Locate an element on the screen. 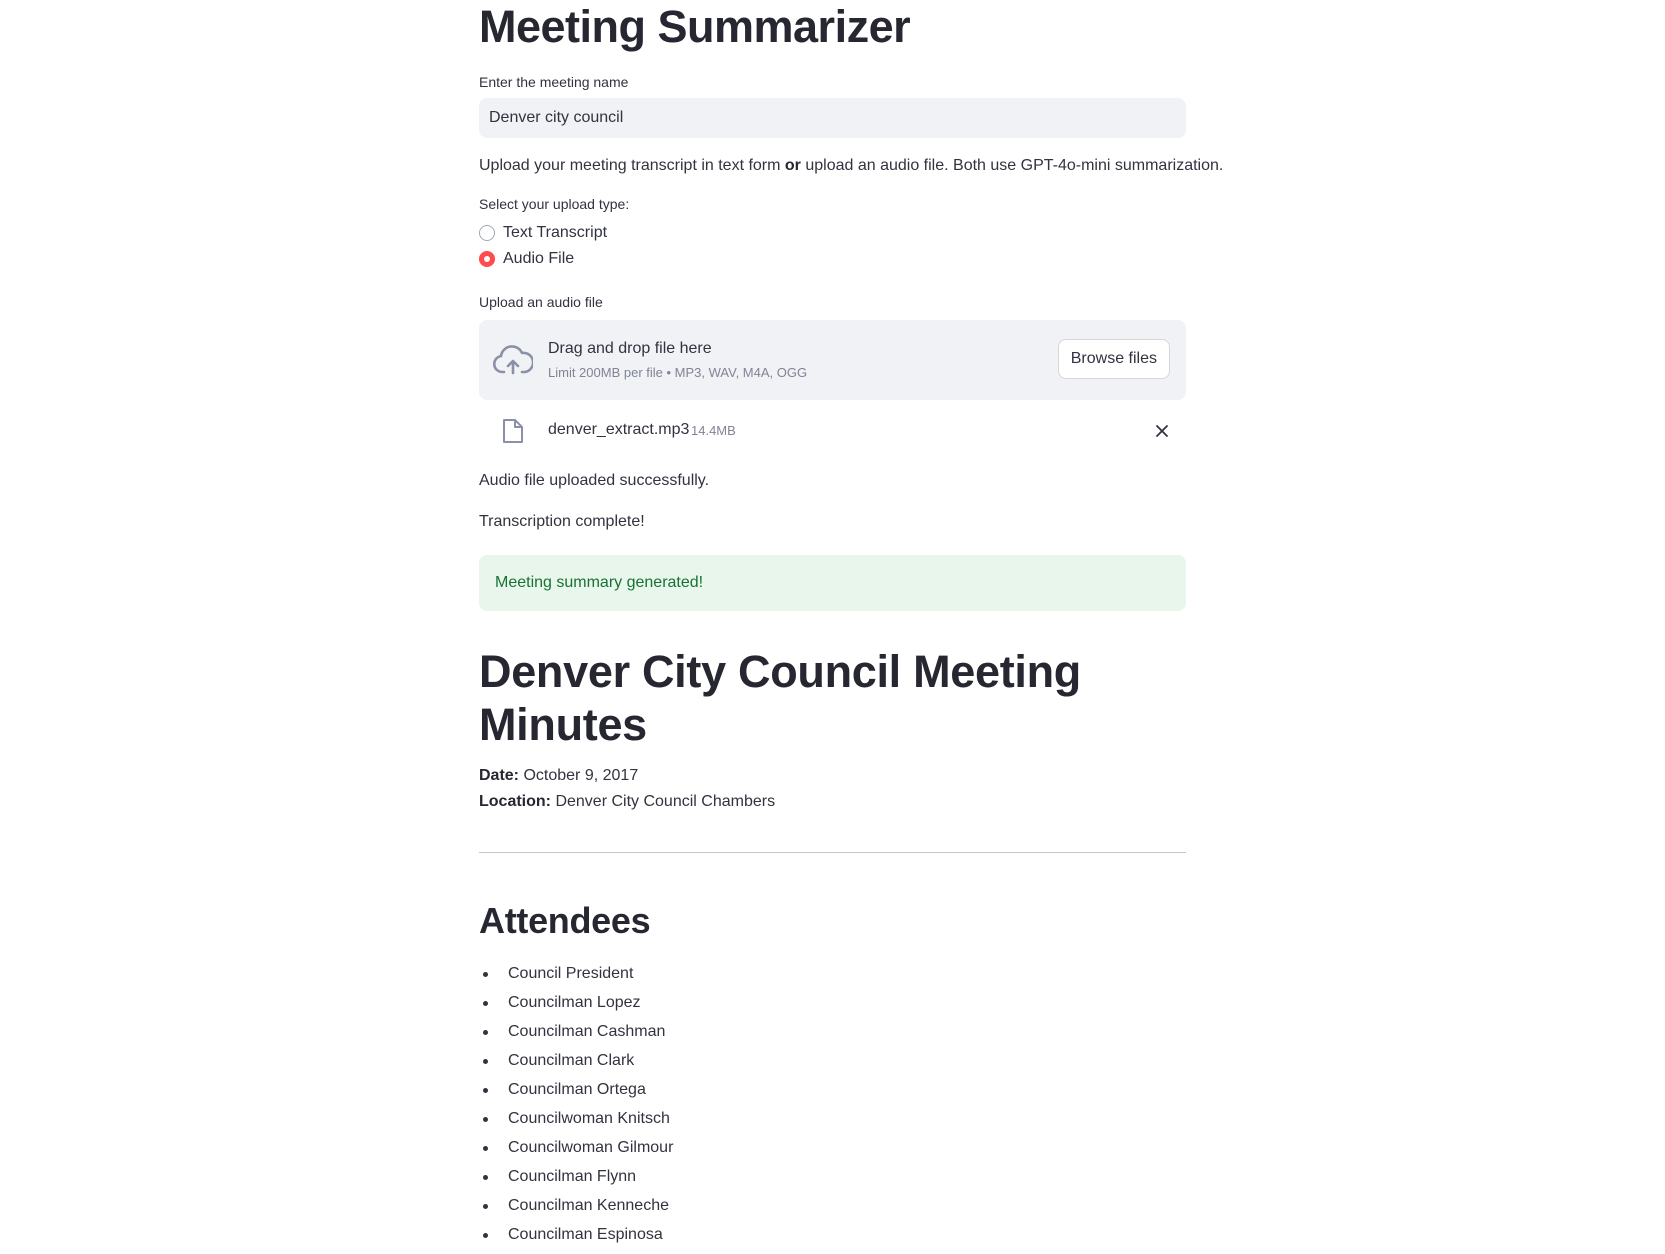 The image size is (1665, 1254). app-title: Meeting Summarizer is located at coordinates (695, 26).